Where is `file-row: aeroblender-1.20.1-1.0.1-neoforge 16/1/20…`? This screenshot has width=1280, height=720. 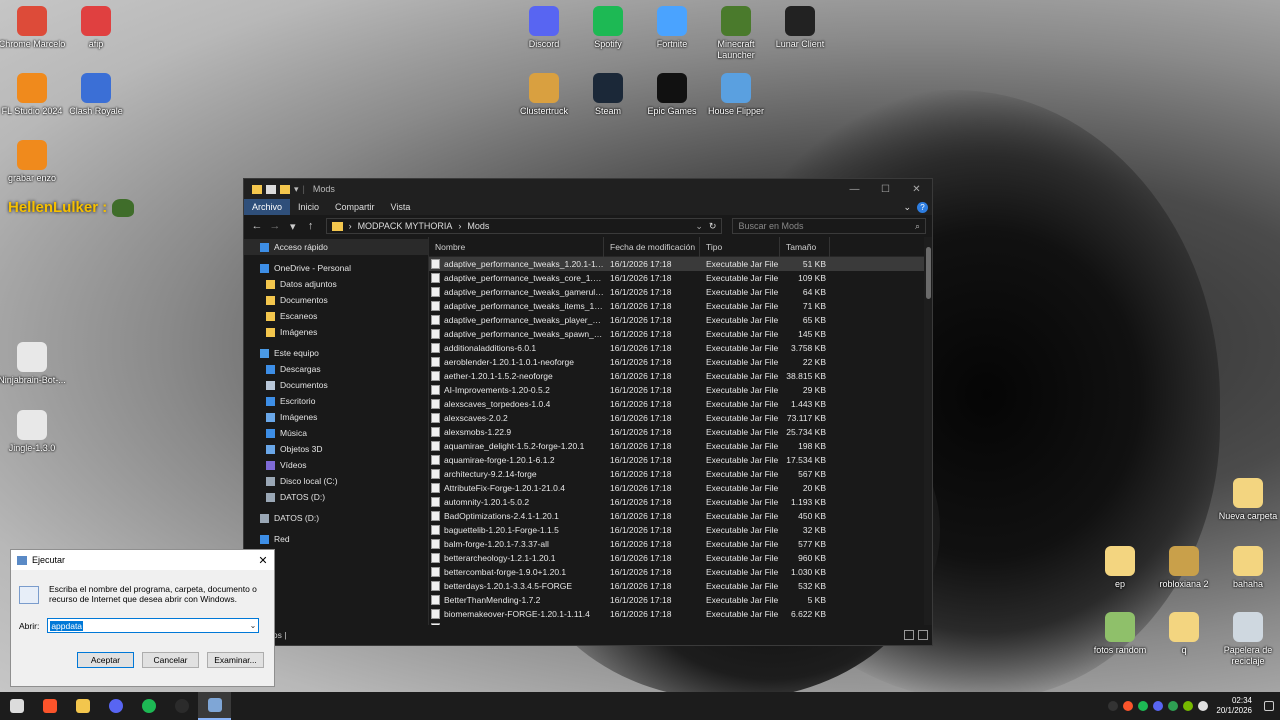
file-row: aeroblender-1.20.1-1.0.1-neoforge 16/1/20… is located at coordinates (680, 362).